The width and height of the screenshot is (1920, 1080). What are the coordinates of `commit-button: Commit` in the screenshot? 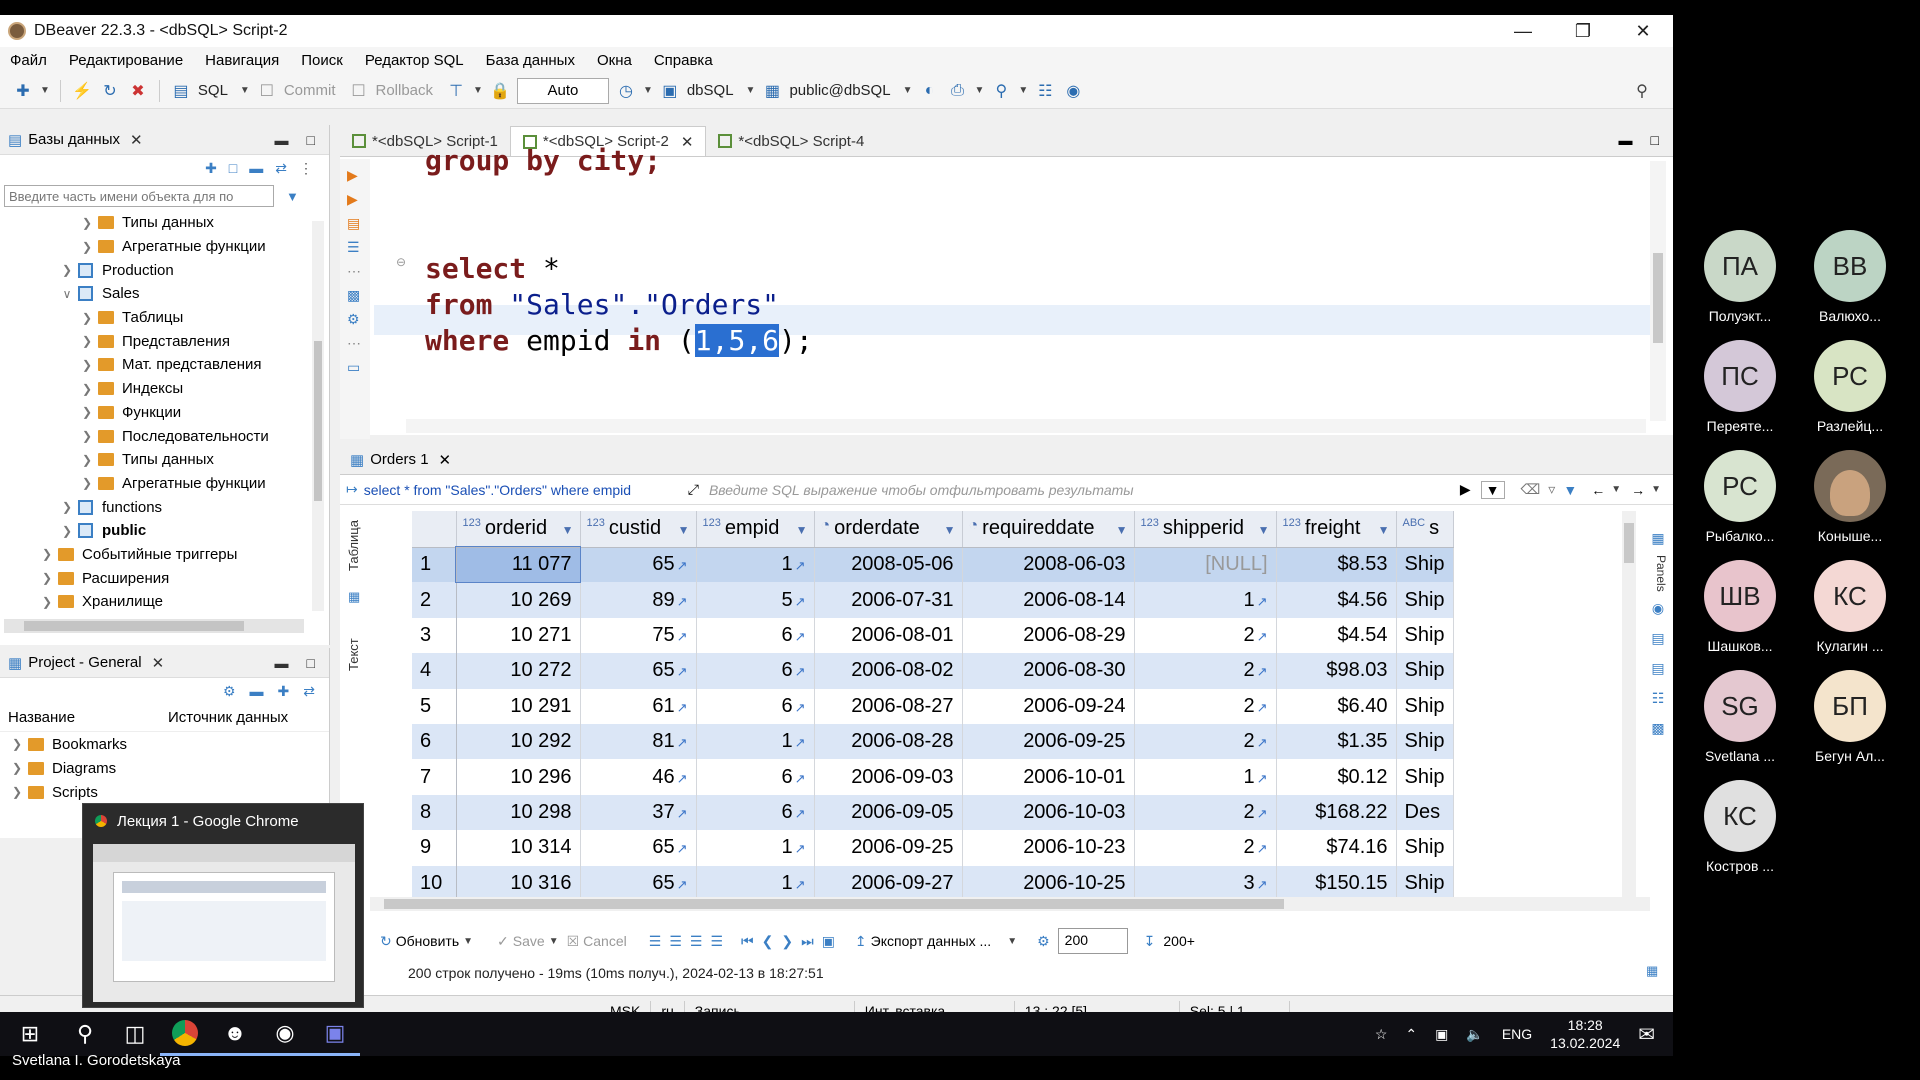 It's located at (310, 90).